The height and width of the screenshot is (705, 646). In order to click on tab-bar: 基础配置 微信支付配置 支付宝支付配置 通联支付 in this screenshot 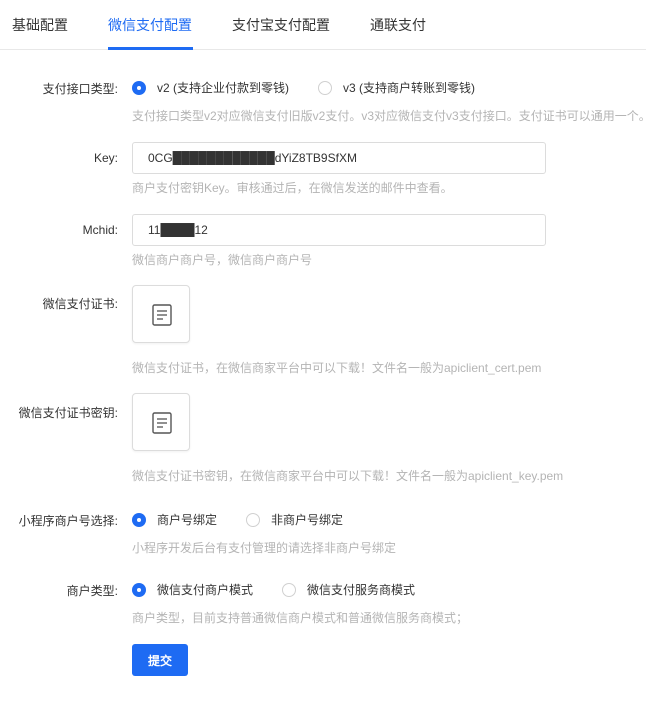, I will do `click(323, 25)`.